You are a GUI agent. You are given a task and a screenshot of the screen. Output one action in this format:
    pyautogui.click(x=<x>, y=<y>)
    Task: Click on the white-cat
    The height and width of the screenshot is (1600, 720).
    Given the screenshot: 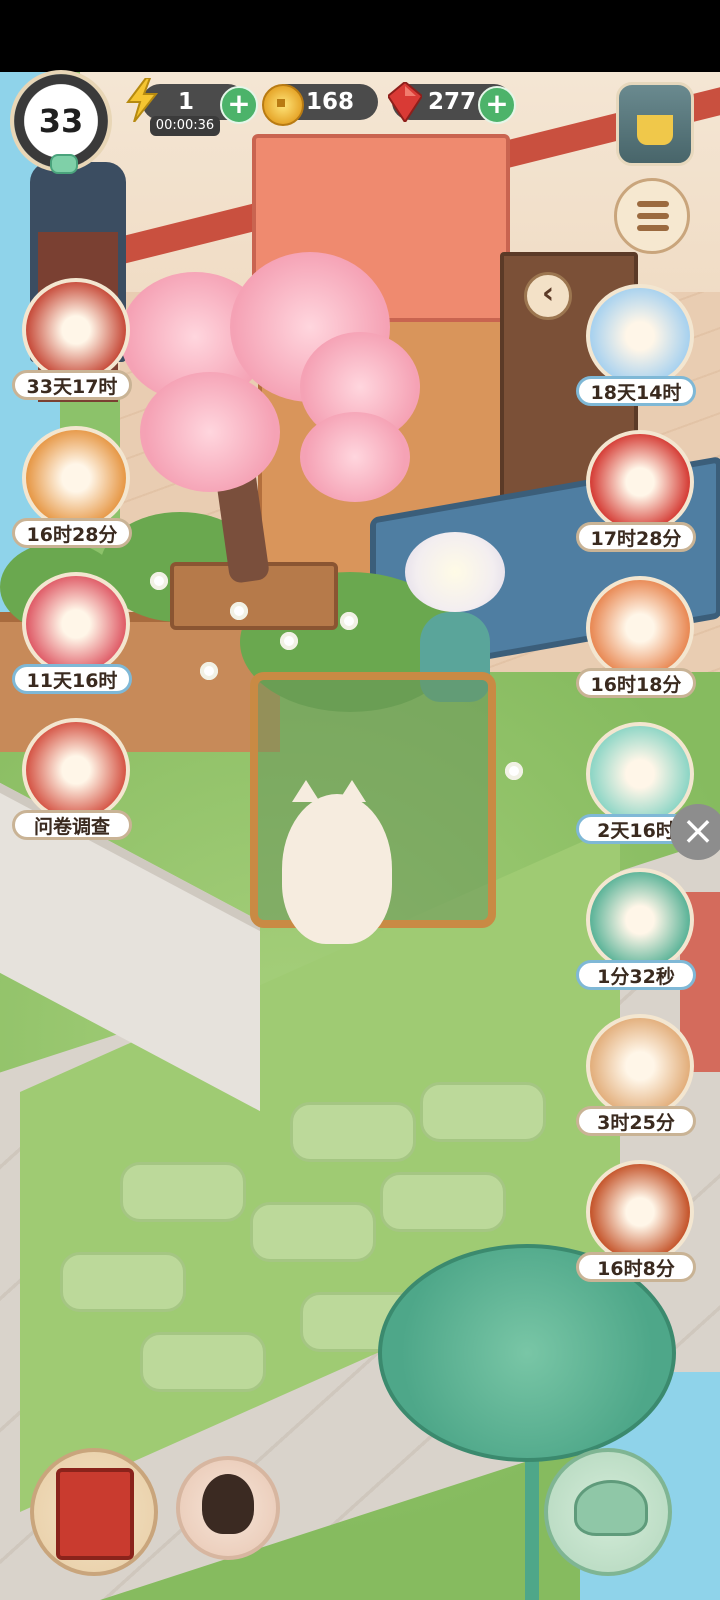 What is the action you would take?
    pyautogui.click(x=337, y=869)
    